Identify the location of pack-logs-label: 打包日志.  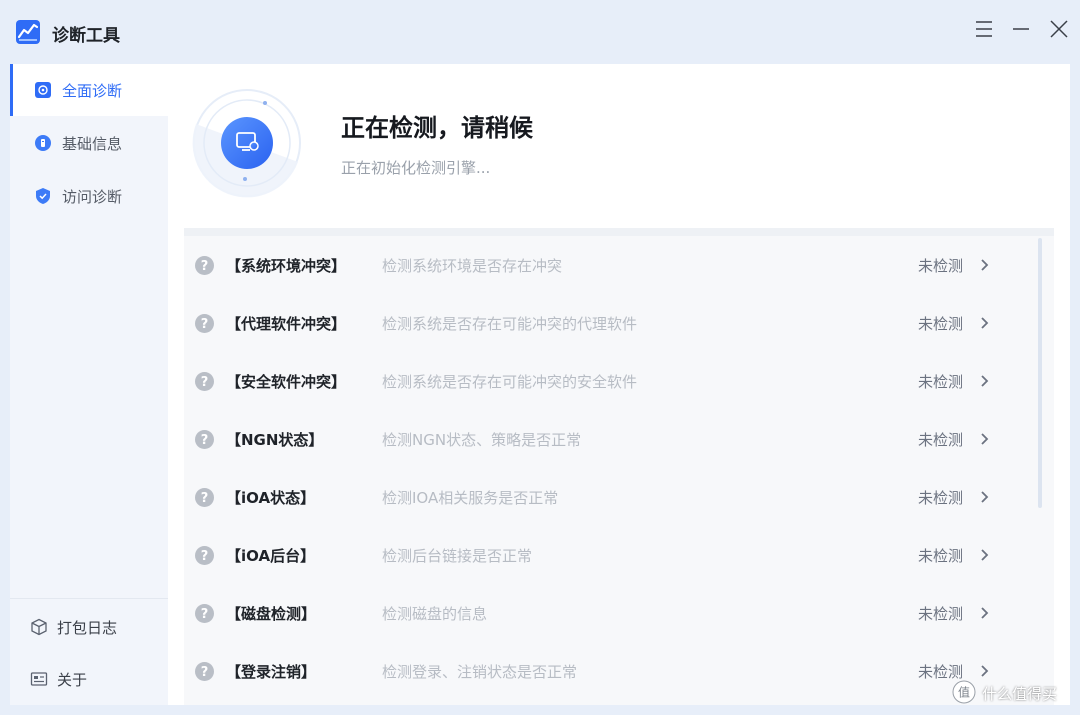
(87, 628).